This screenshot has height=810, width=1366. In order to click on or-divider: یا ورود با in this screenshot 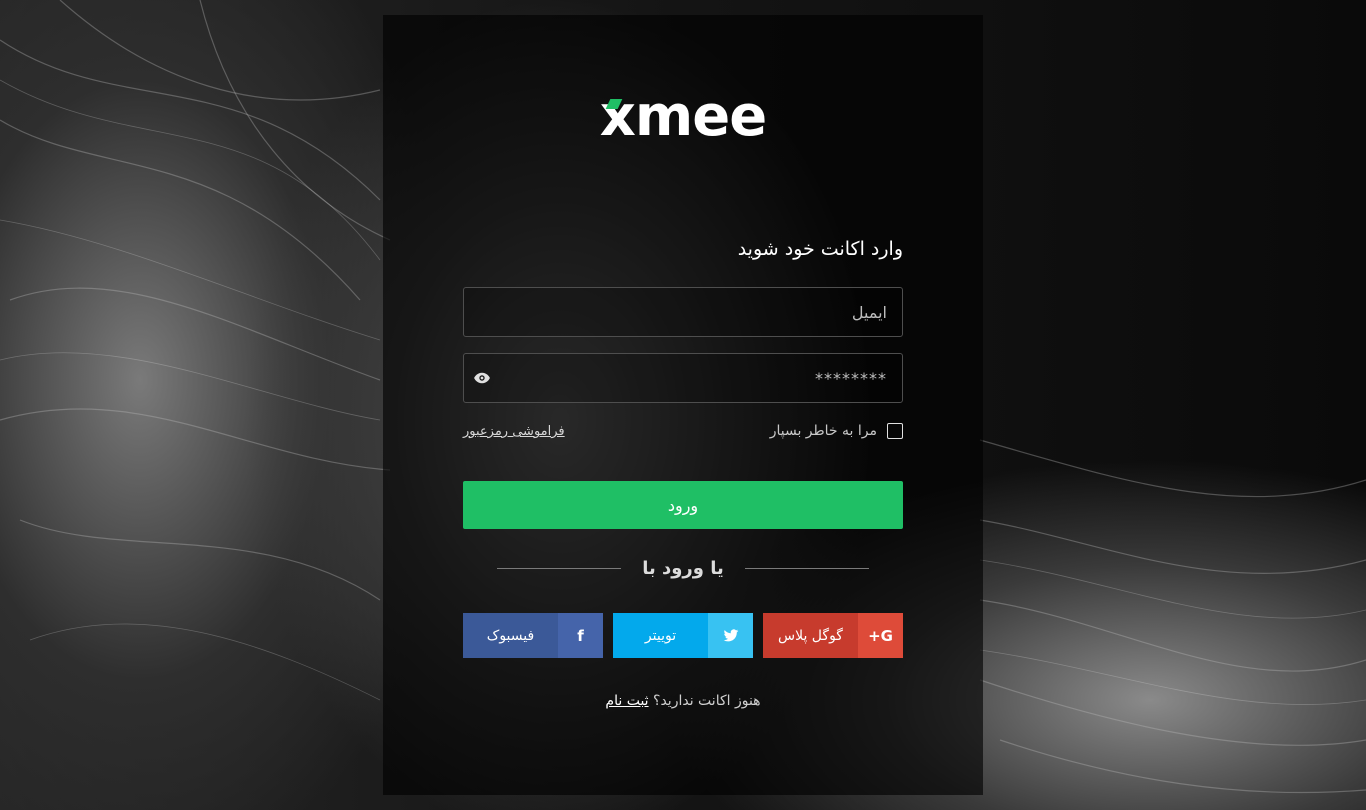, I will do `click(683, 569)`.